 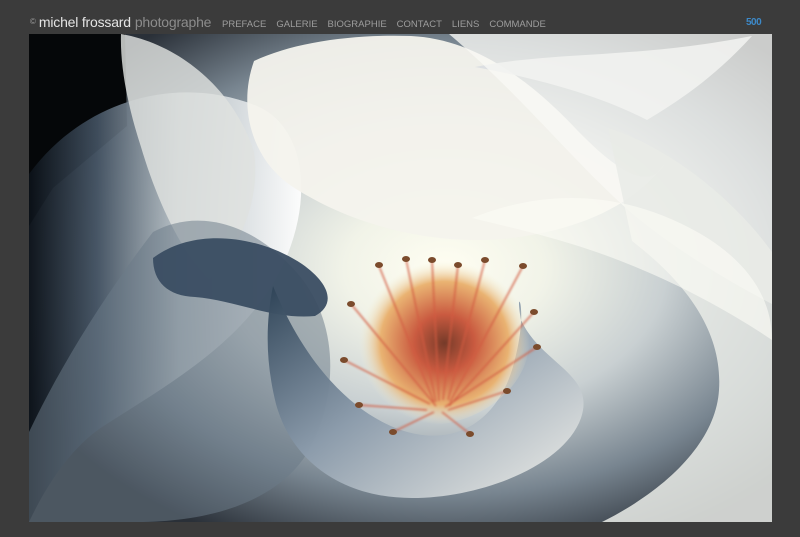 What do you see at coordinates (244, 24) in the screenshot?
I see `nav-preface: PREFACE` at bounding box center [244, 24].